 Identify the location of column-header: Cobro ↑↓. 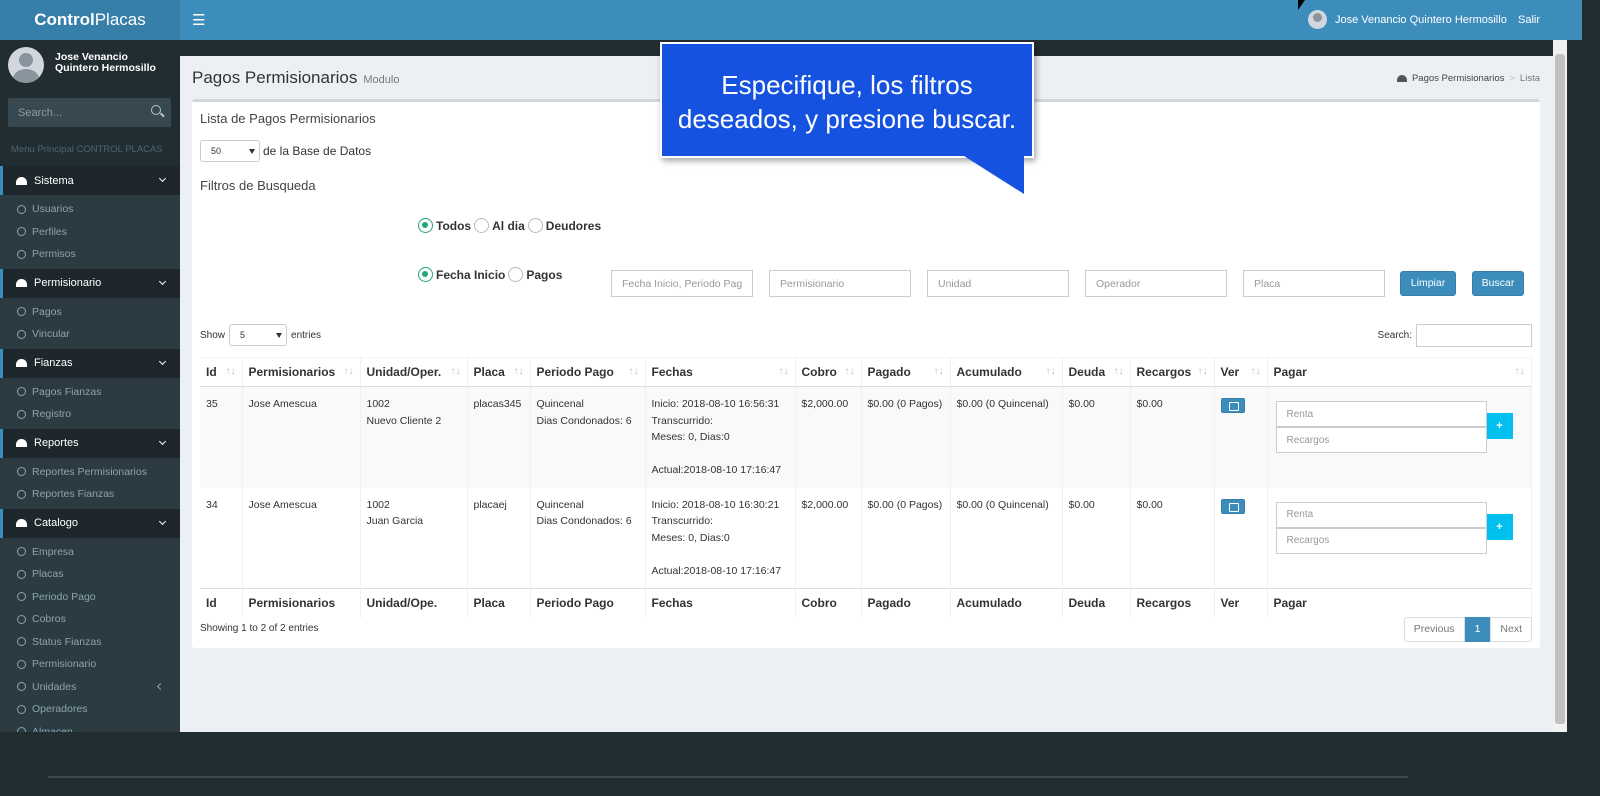
(828, 372).